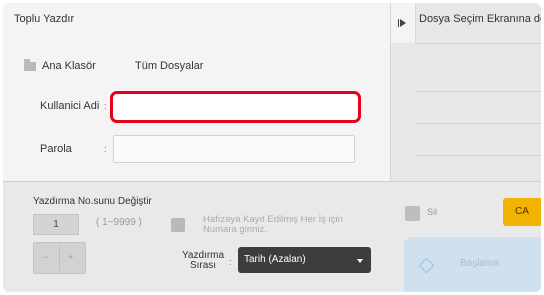  I want to click on stepper-divider, so click(59, 258).